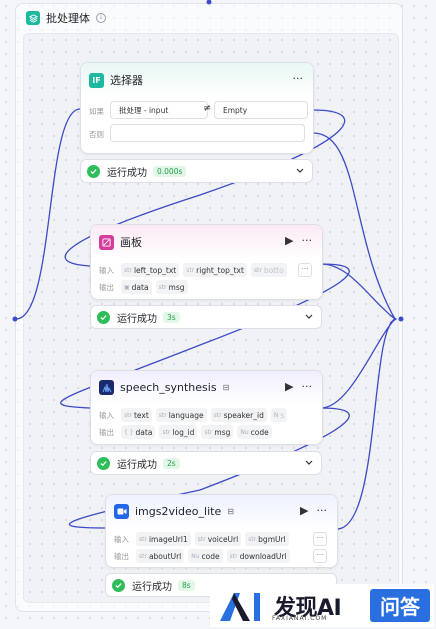  Describe the element at coordinates (186, 585) in the screenshot. I see `status-time: 8s` at that location.